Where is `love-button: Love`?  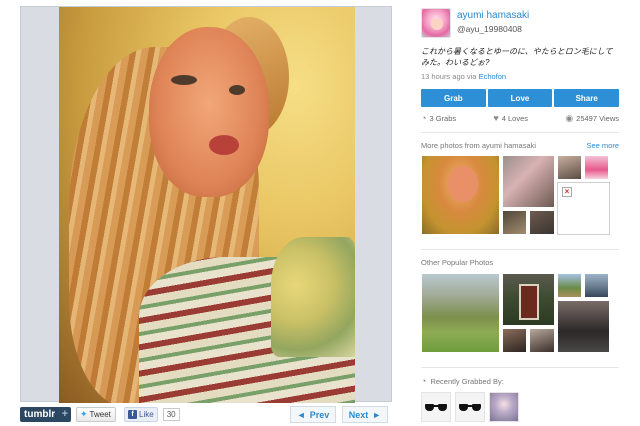 love-button: Love is located at coordinates (520, 98).